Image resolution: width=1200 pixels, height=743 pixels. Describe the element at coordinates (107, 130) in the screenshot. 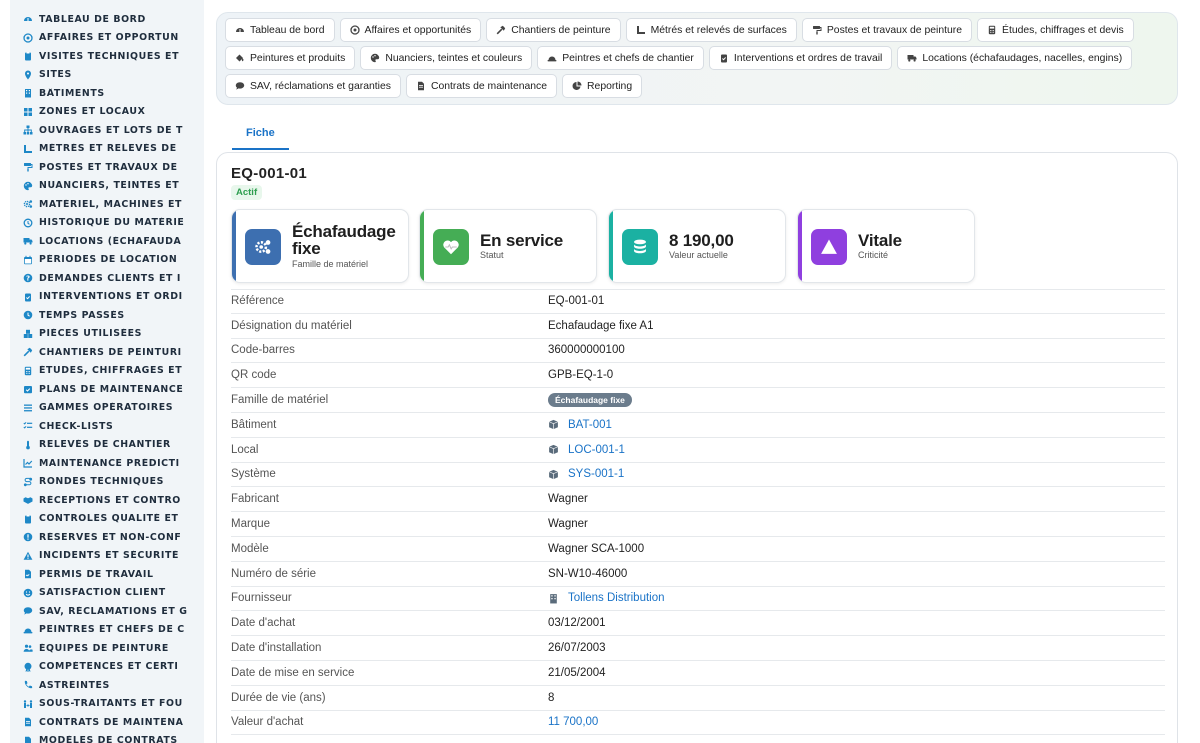

I see `sidebar-item-ouvrages-et-lots-de-t: OUVRAGES ET LOTS DE T` at that location.